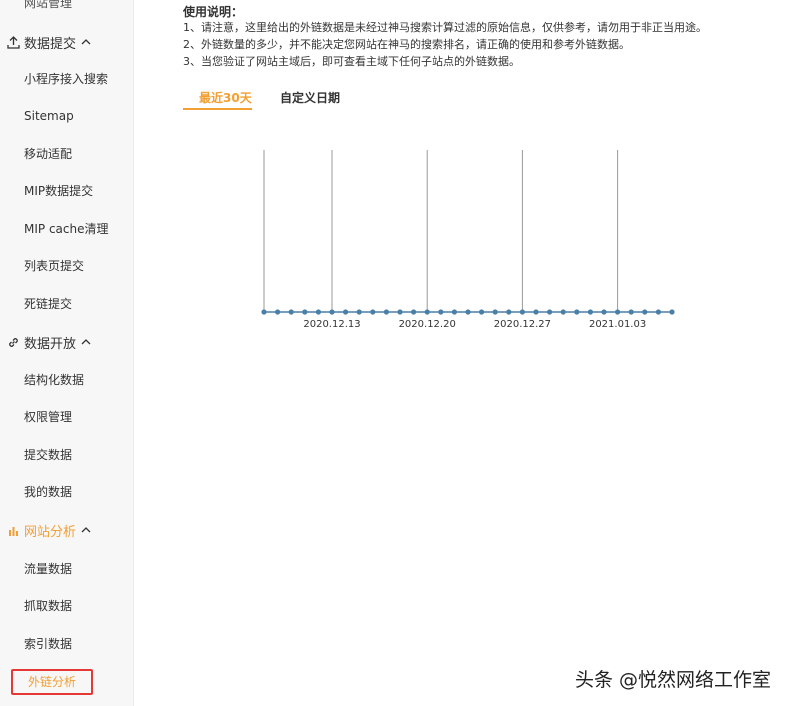  I want to click on sidebar-section-label: 数据开放, so click(50, 344).